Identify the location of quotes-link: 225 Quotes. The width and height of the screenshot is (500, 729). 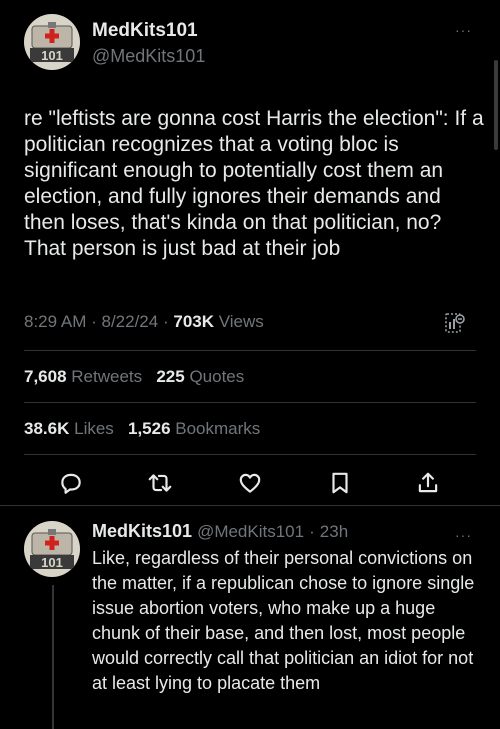
(200, 376).